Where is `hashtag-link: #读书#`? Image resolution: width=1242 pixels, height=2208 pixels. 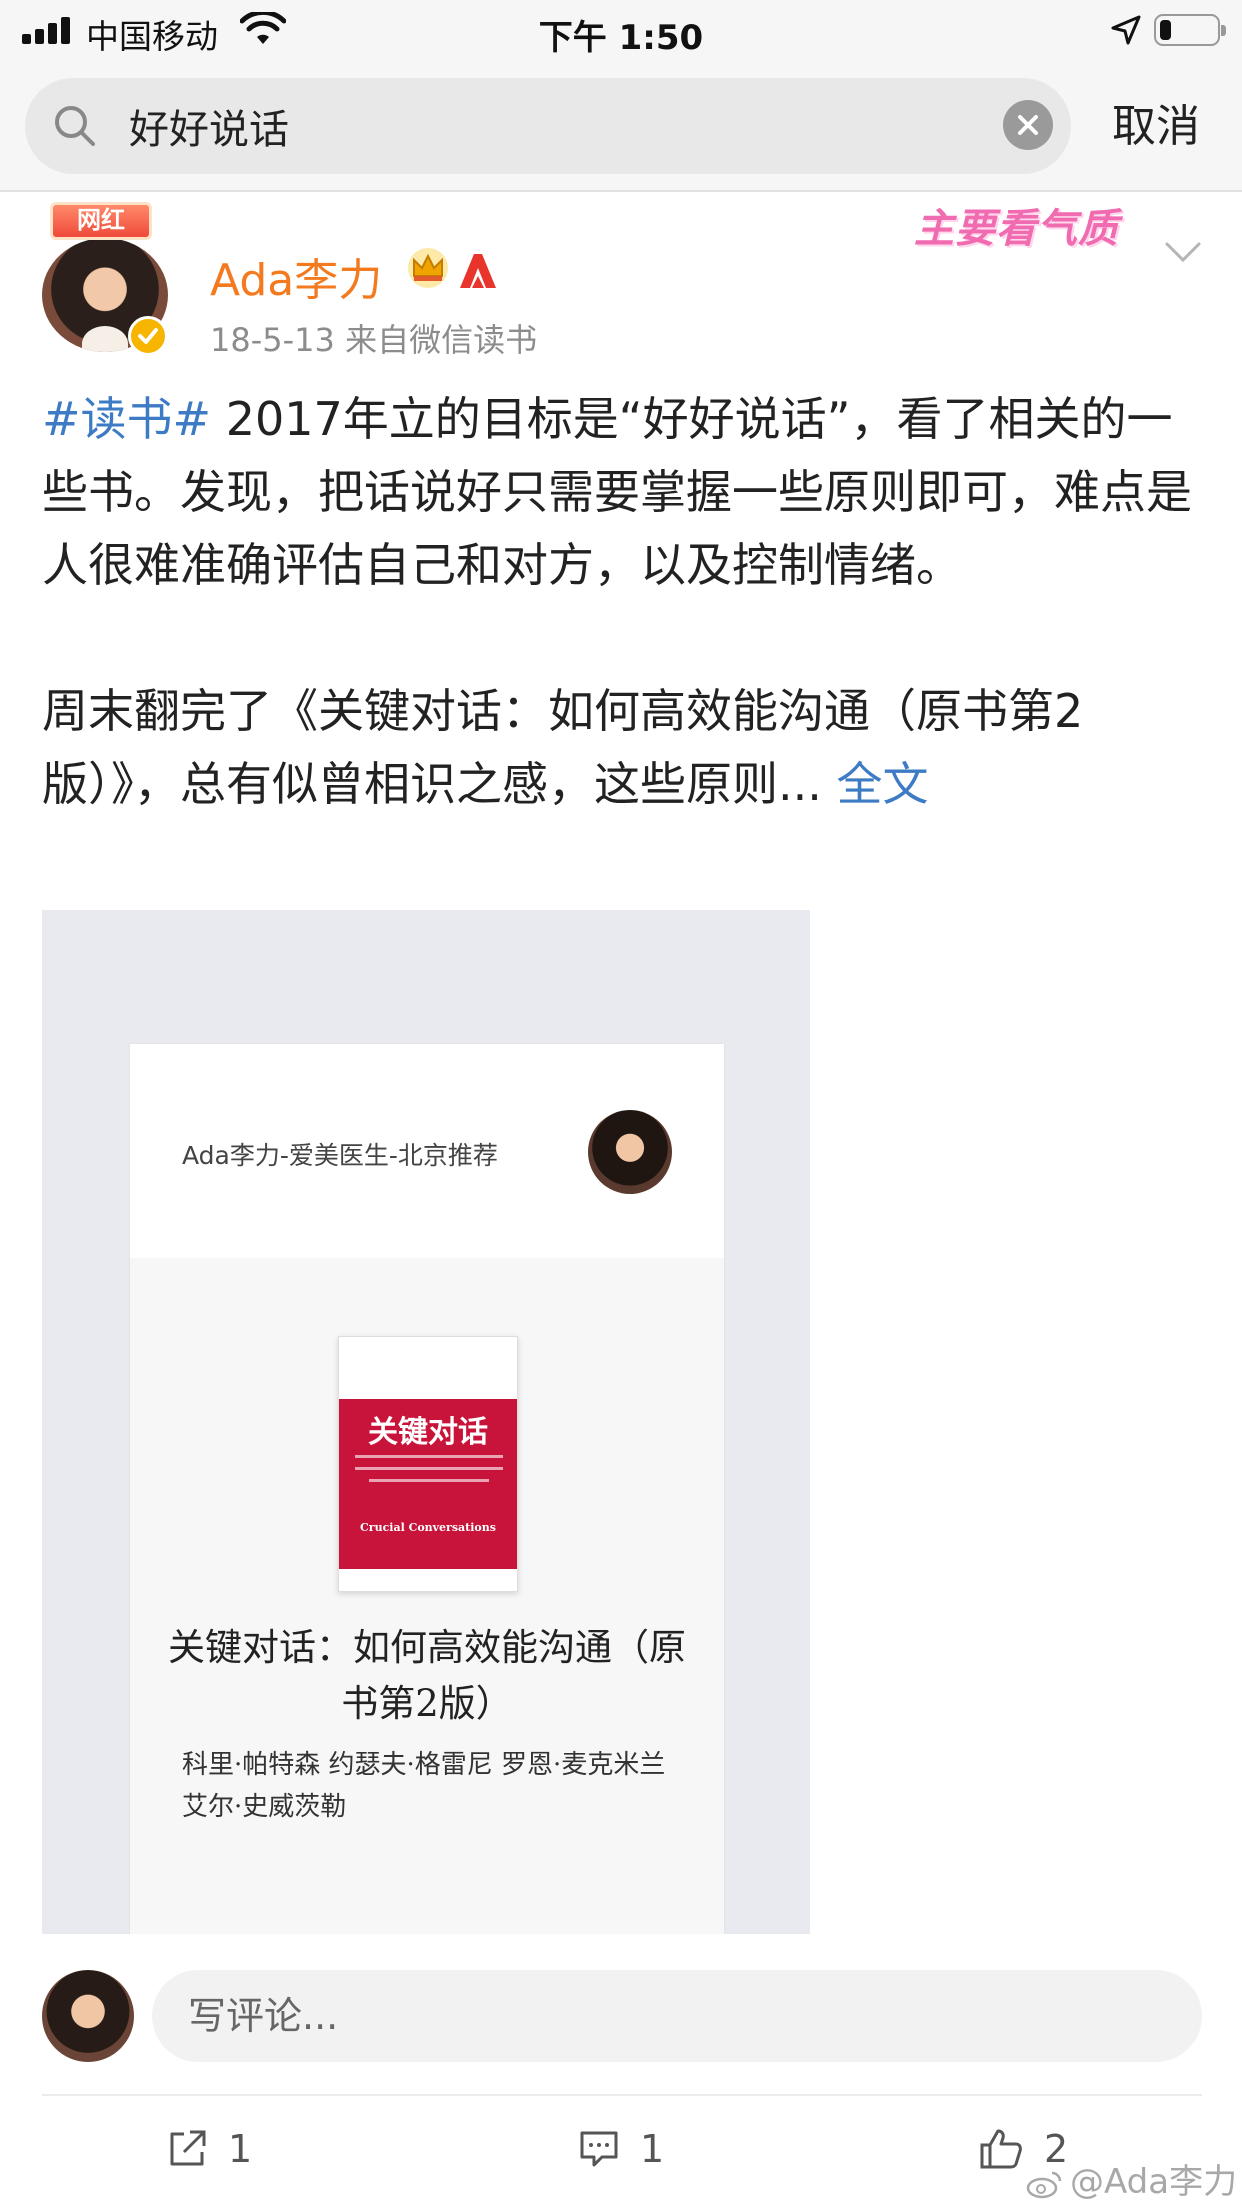
hashtag-link: #读书# is located at coordinates (126, 419).